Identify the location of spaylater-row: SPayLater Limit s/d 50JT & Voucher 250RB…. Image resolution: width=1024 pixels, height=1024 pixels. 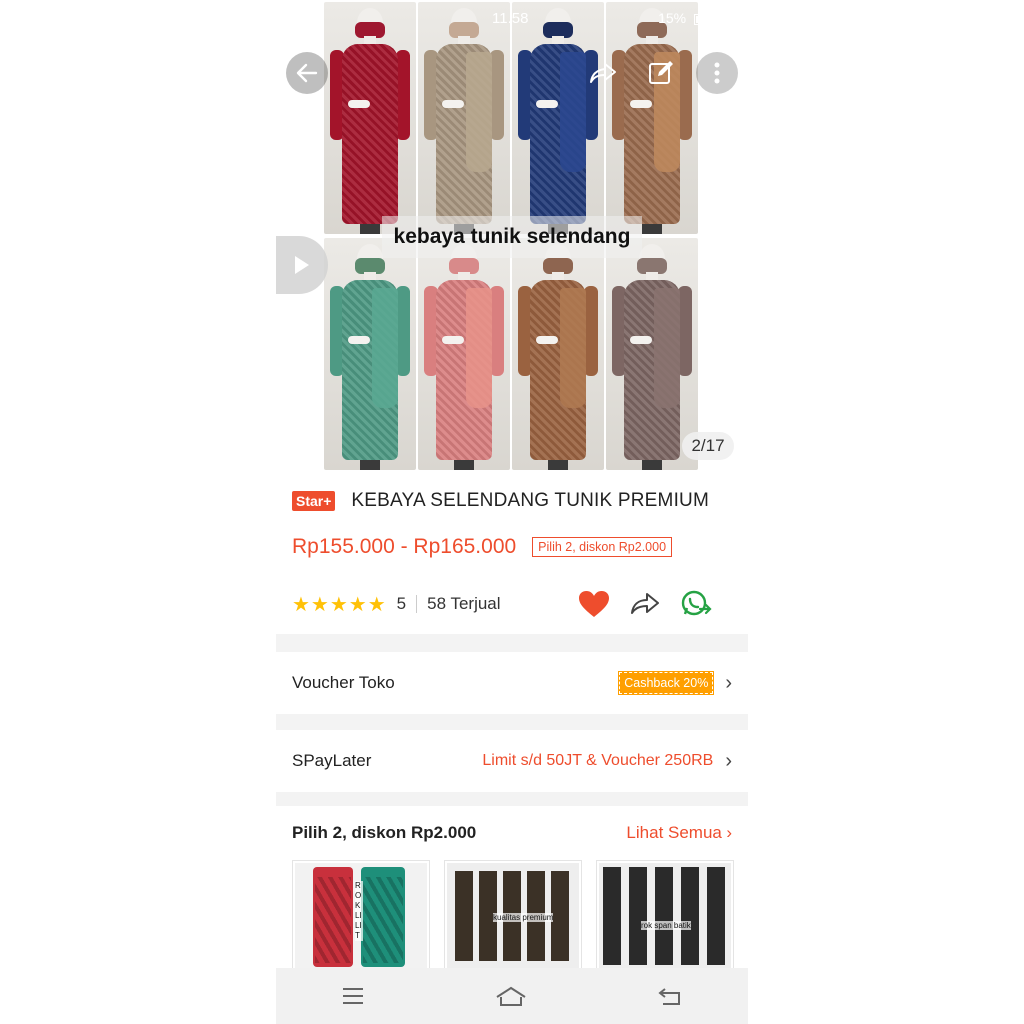
(512, 761).